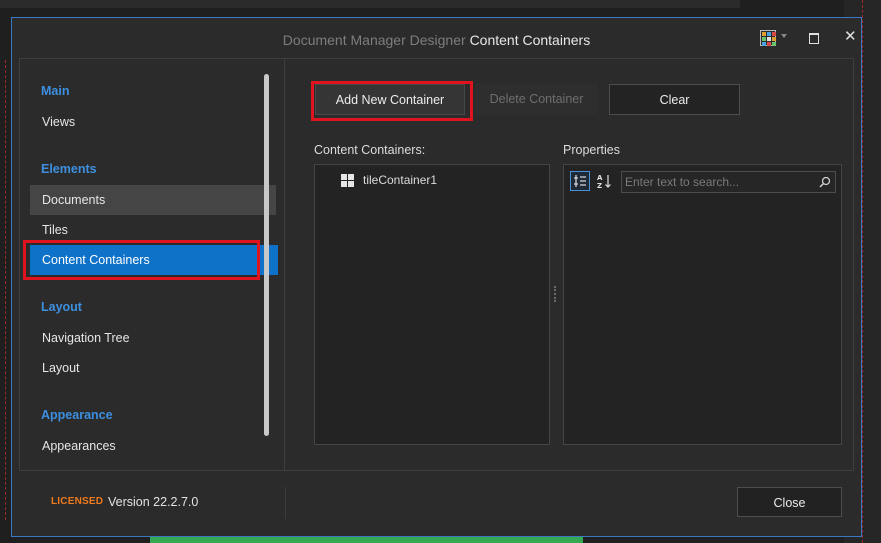  Describe the element at coordinates (530, 40) in the screenshot. I see `window-title-section: Content Containers` at that location.